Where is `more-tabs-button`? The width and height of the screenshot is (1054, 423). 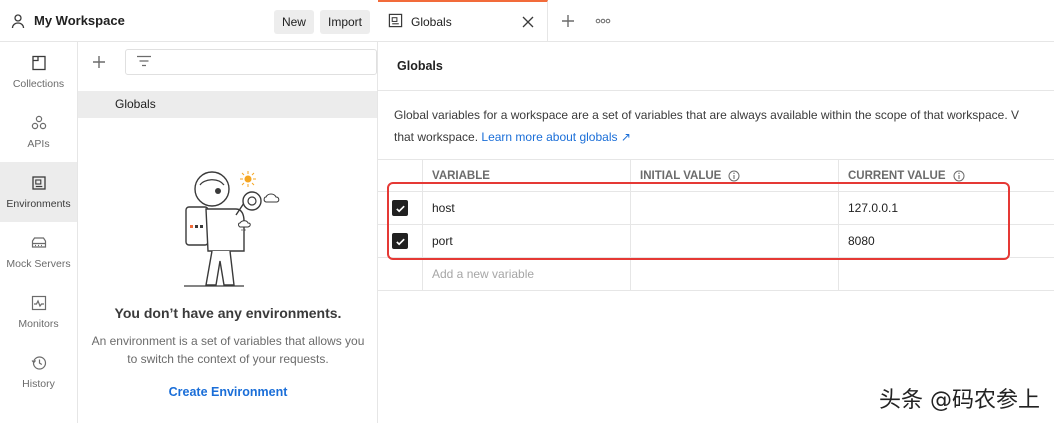 more-tabs-button is located at coordinates (603, 20).